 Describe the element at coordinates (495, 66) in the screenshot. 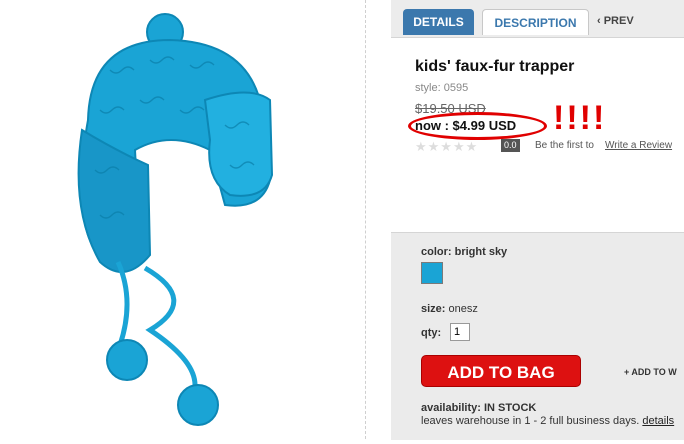

I see `product-title: kids' faux-fur trapper` at that location.